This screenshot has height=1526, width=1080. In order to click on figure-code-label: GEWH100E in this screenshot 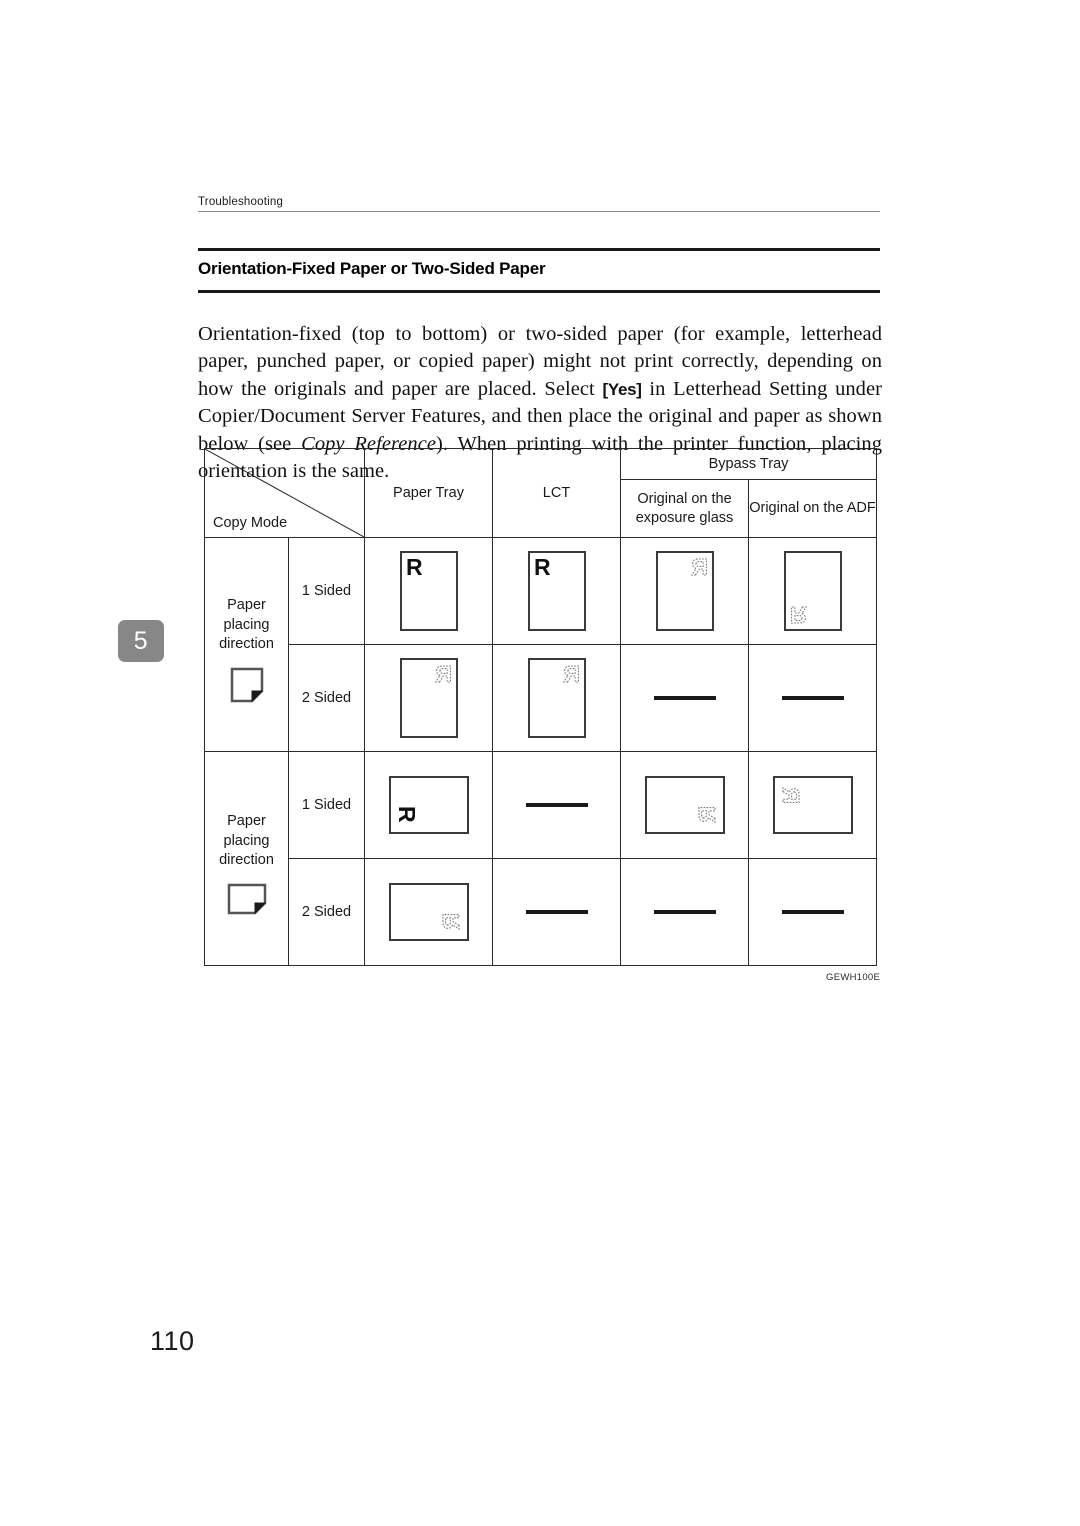, I will do `click(853, 977)`.